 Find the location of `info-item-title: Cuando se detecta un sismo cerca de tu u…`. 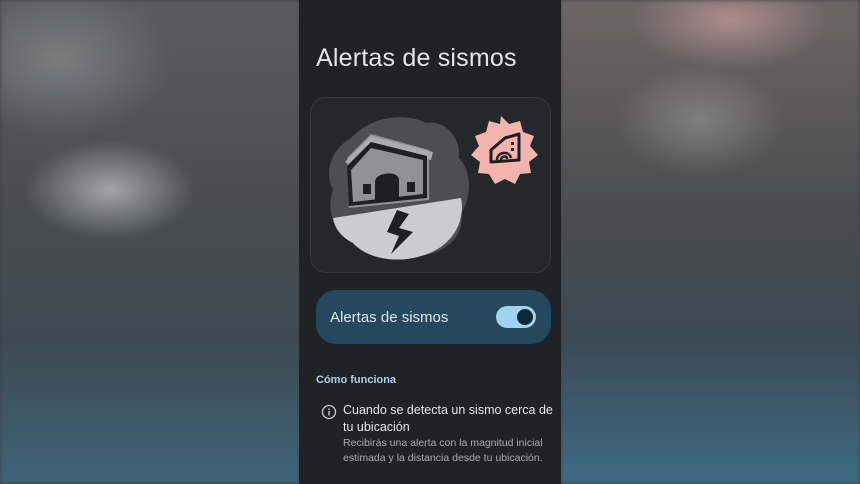

info-item-title: Cuando se detecta un sismo cerca de tu u… is located at coordinates (448, 418).